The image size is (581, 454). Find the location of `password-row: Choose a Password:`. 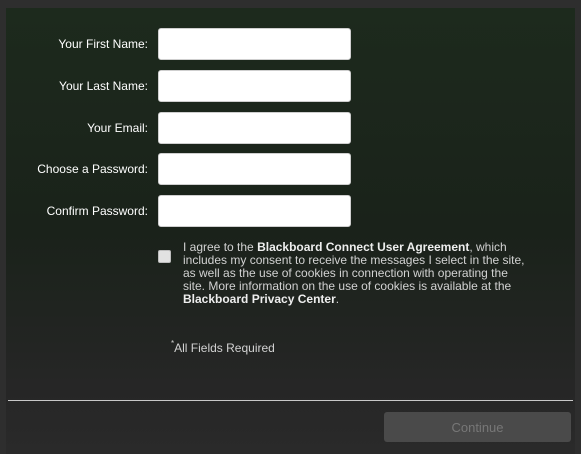

password-row: Choose a Password: is located at coordinates (290, 169).